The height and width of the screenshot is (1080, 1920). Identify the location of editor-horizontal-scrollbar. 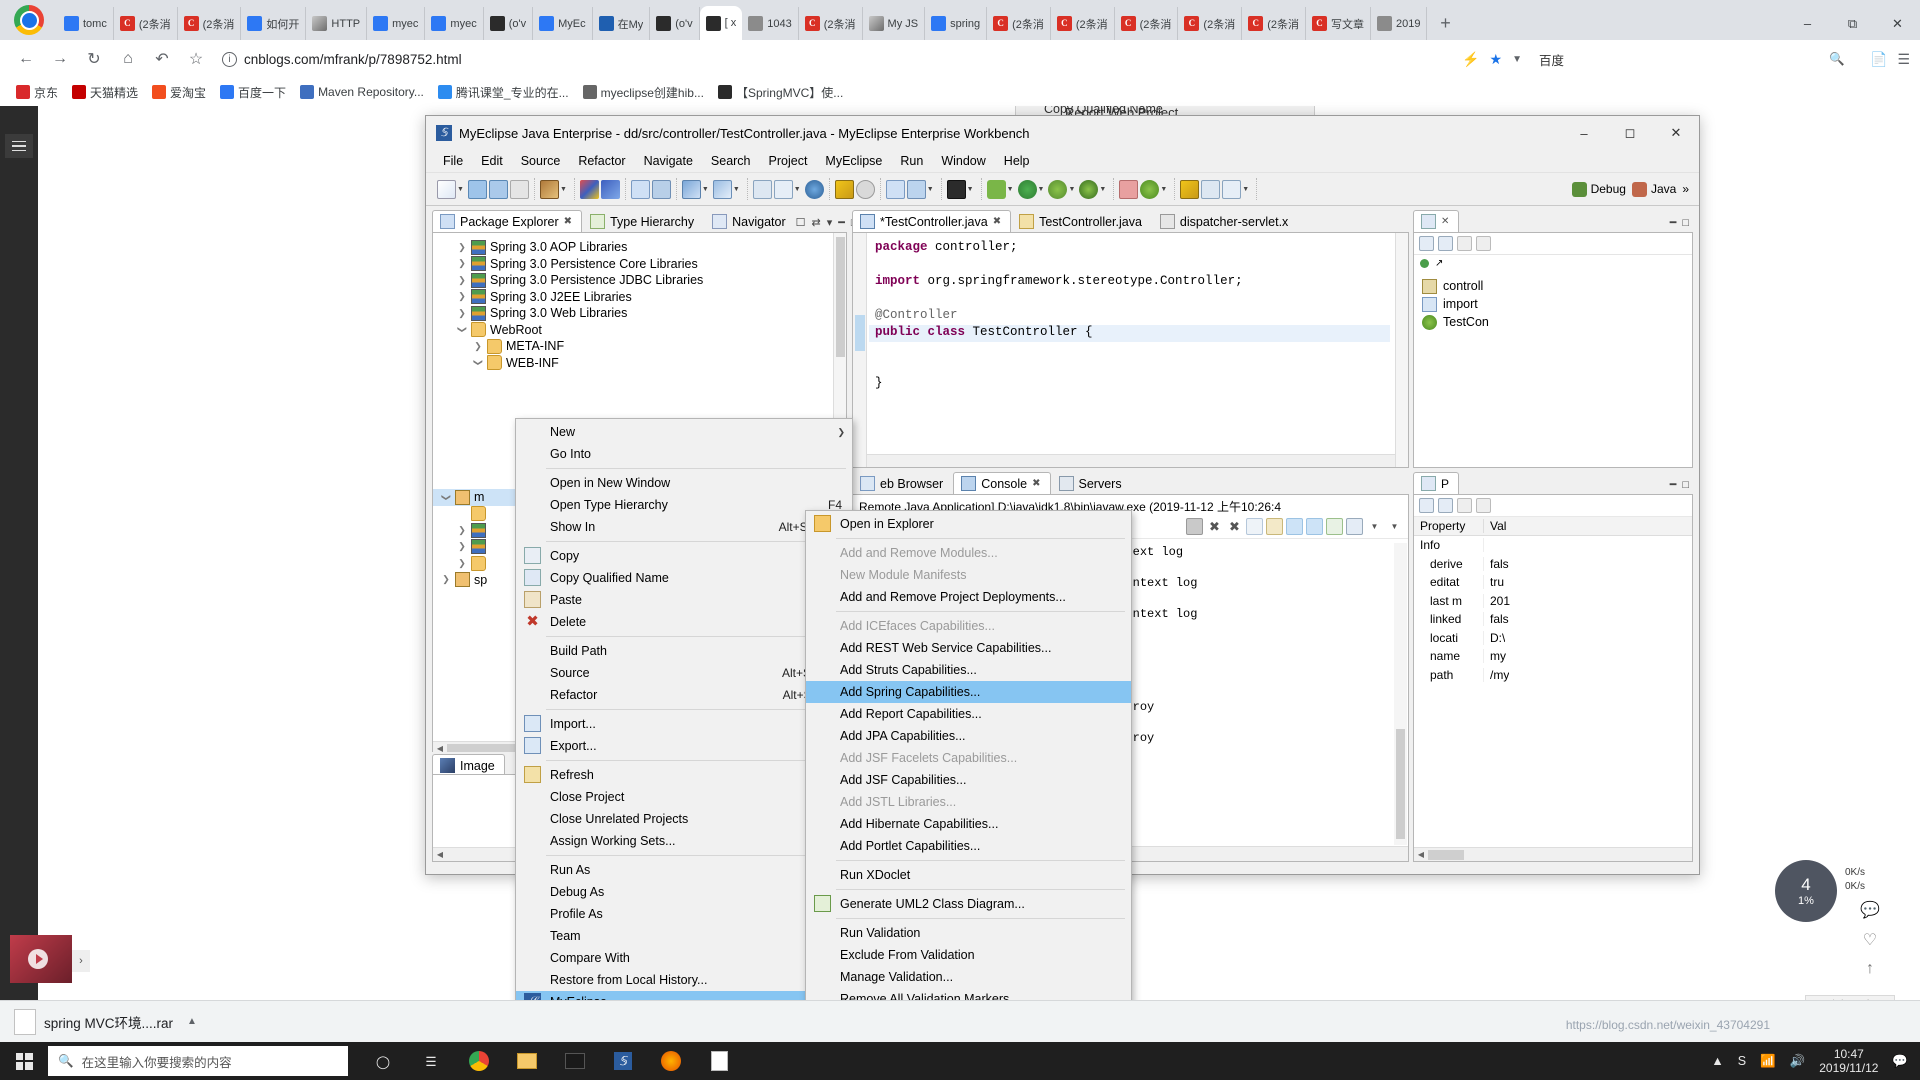
(1131, 460).